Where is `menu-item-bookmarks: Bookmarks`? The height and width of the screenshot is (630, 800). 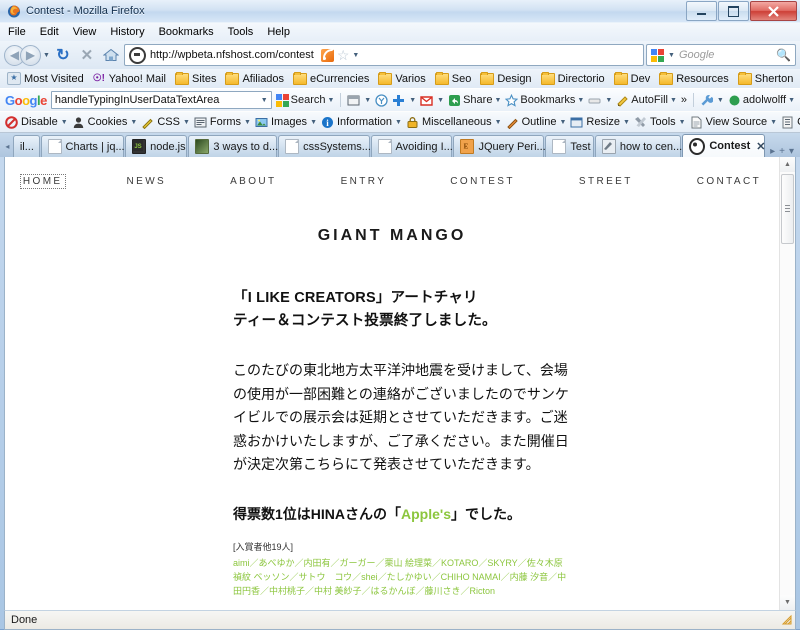
menu-item-bookmarks: Bookmarks is located at coordinates (186, 32).